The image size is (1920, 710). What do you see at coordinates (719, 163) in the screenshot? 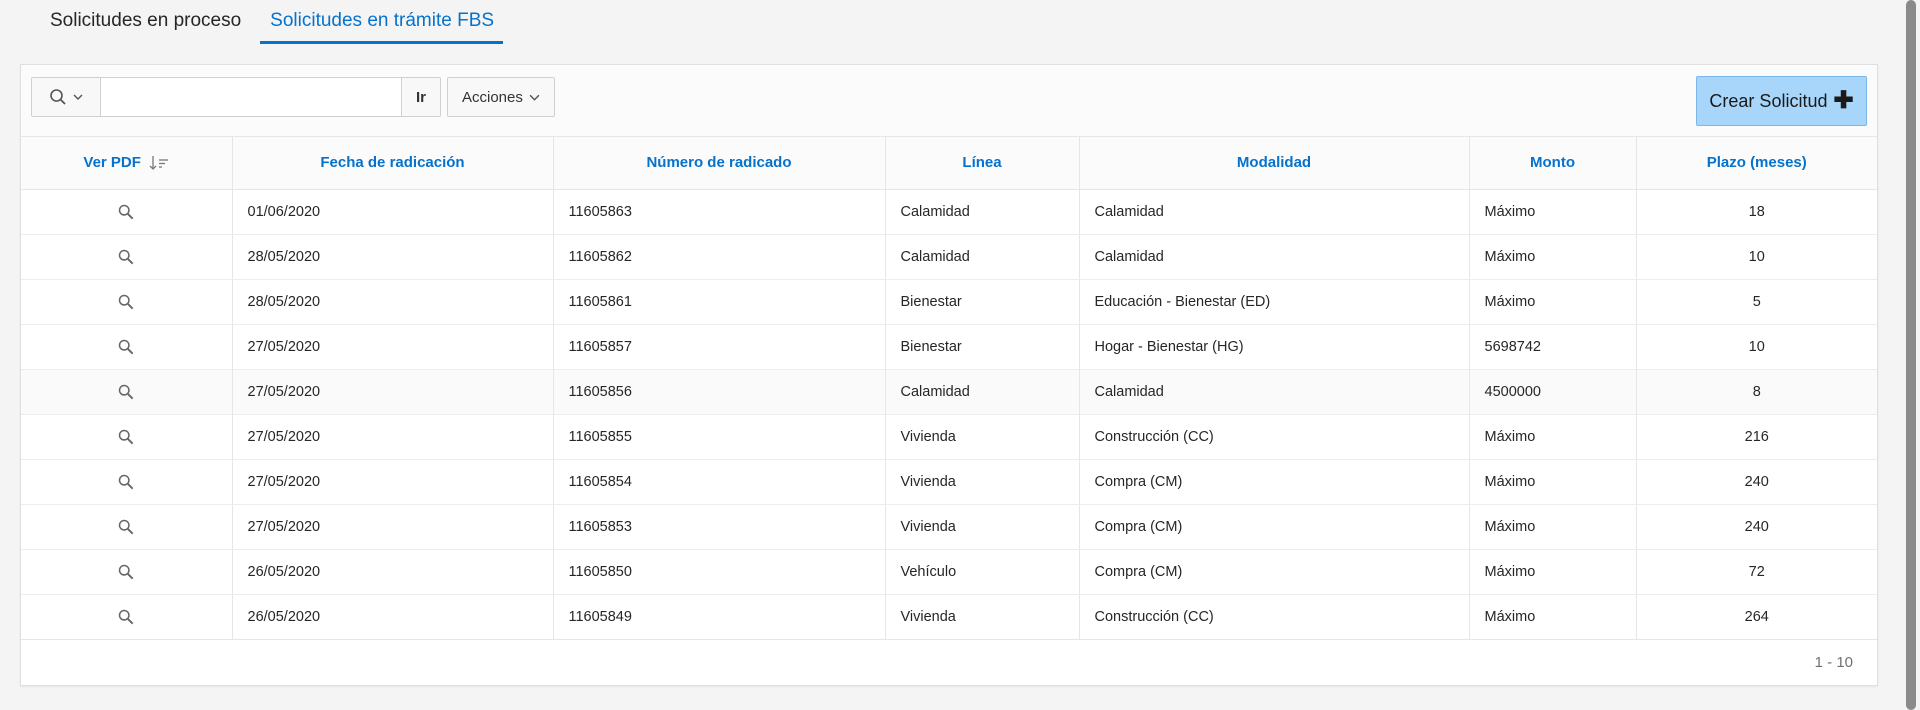
I see `column-header-numero: Número de radicado` at bounding box center [719, 163].